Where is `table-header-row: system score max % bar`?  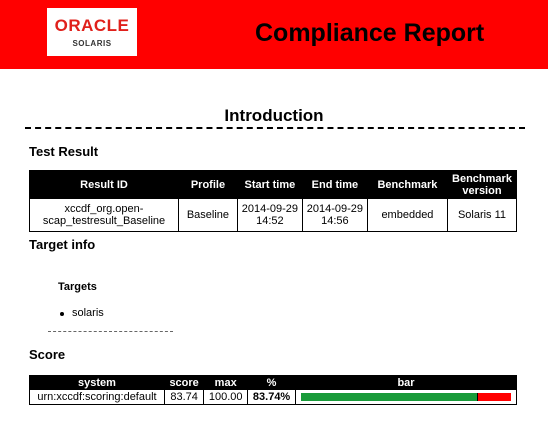 table-header-row: system score max % bar is located at coordinates (273, 382).